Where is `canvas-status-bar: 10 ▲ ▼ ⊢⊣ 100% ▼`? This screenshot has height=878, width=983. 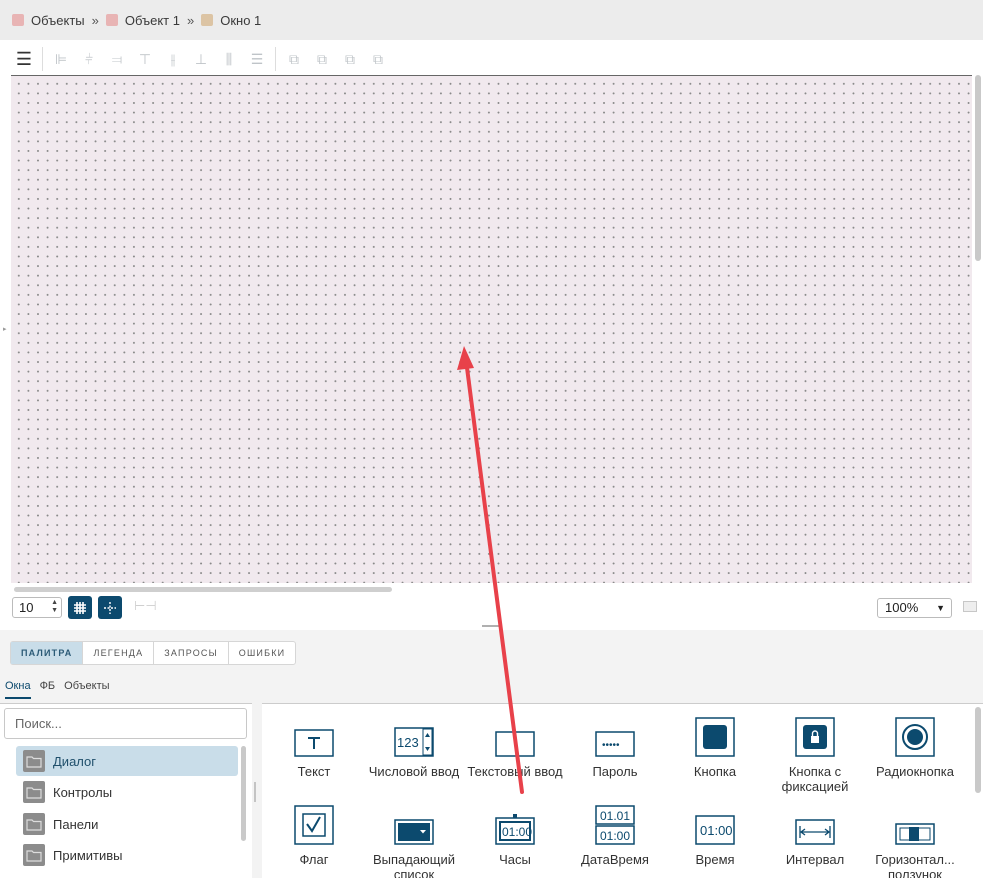 canvas-status-bar: 10 ▲ ▼ ⊢⊣ 100% ▼ is located at coordinates (491, 608).